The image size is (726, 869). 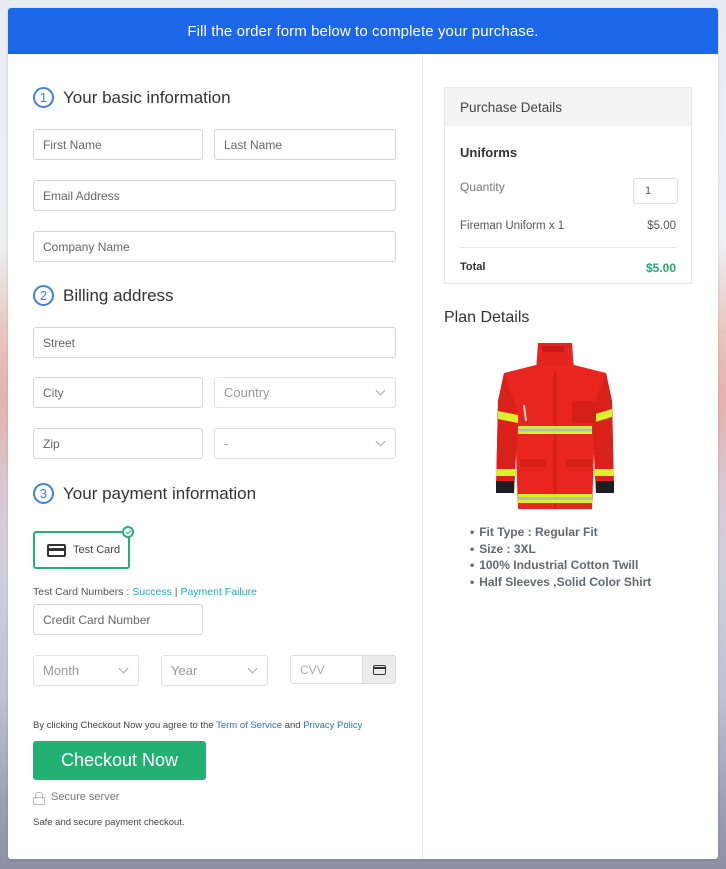 I want to click on jacket-collar-tab, so click(x=553, y=349).